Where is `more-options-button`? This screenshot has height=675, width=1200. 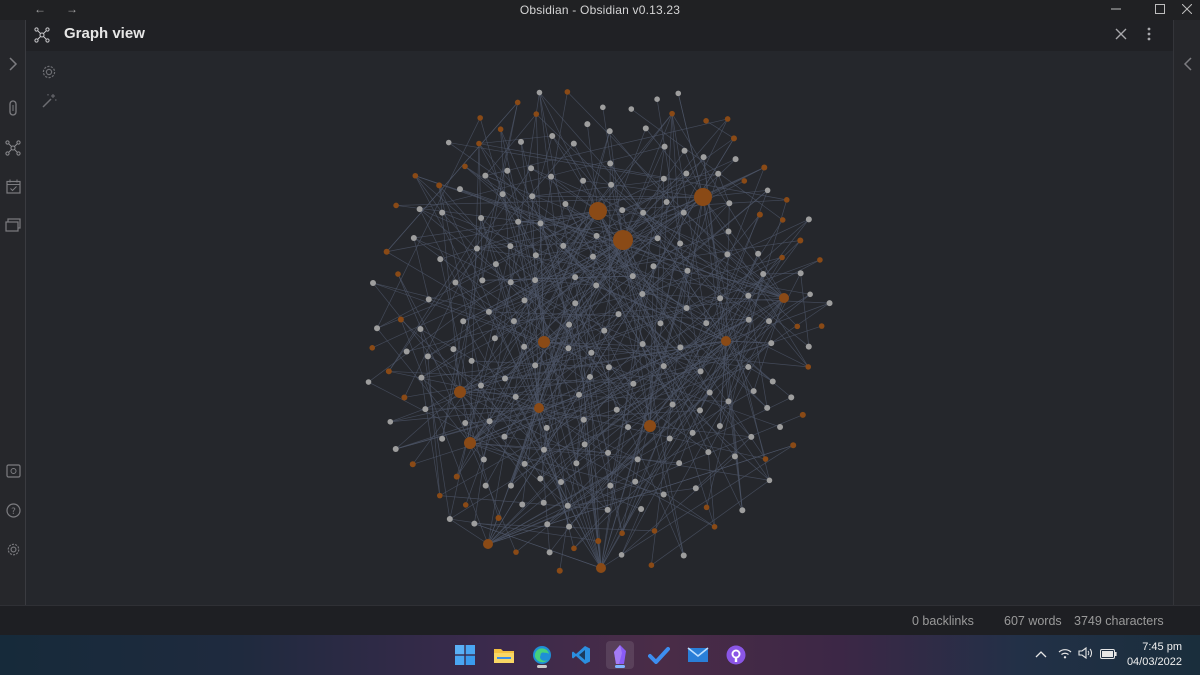 more-options-button is located at coordinates (1149, 34).